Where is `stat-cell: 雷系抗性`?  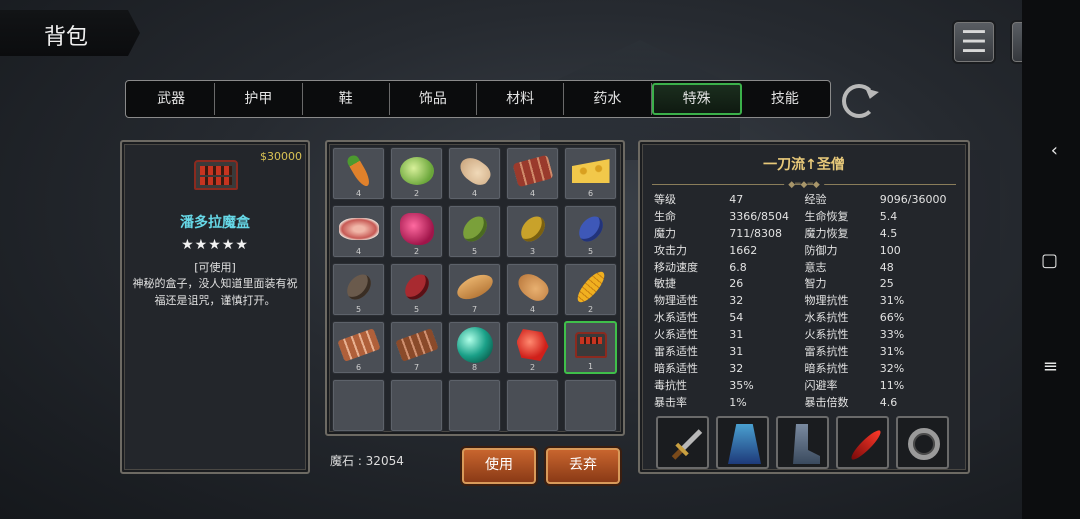 stat-cell: 雷系抗性 is located at coordinates (826, 352).